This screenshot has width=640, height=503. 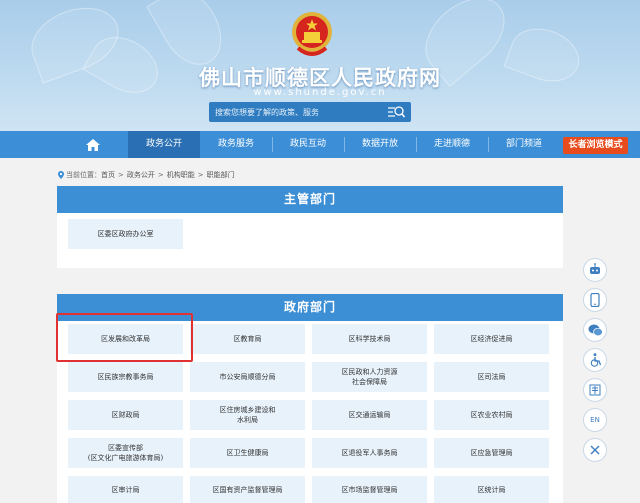 What do you see at coordinates (124, 337) in the screenshot?
I see `highlight-box` at bounding box center [124, 337].